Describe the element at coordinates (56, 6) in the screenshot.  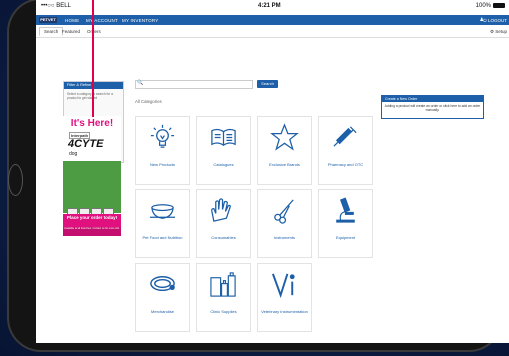
I see `carrier: •••○○ BELL` at that location.